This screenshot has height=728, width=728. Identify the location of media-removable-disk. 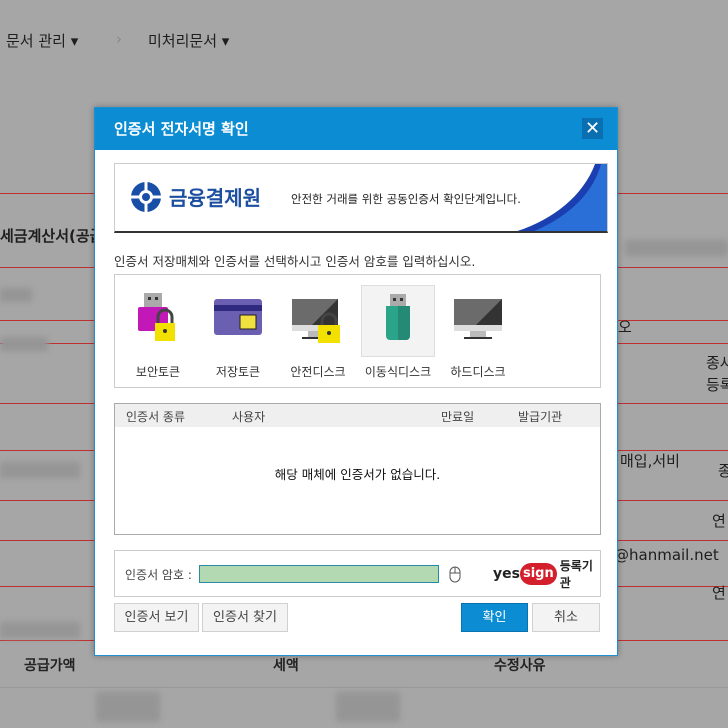
(398, 321).